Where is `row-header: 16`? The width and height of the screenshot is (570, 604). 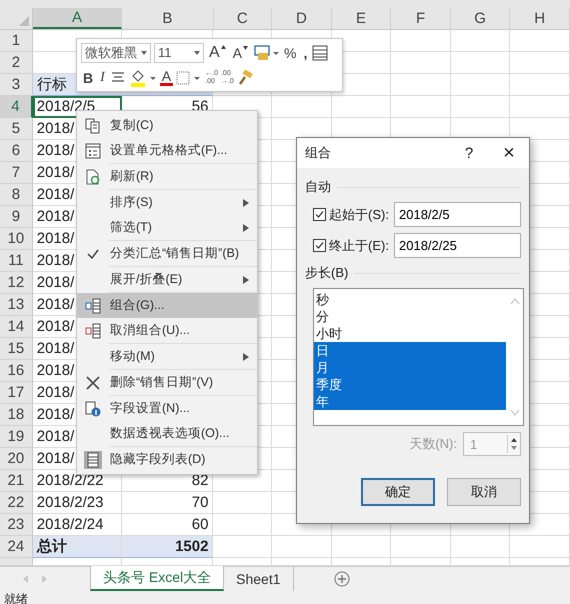 row-header: 16 is located at coordinates (16, 371).